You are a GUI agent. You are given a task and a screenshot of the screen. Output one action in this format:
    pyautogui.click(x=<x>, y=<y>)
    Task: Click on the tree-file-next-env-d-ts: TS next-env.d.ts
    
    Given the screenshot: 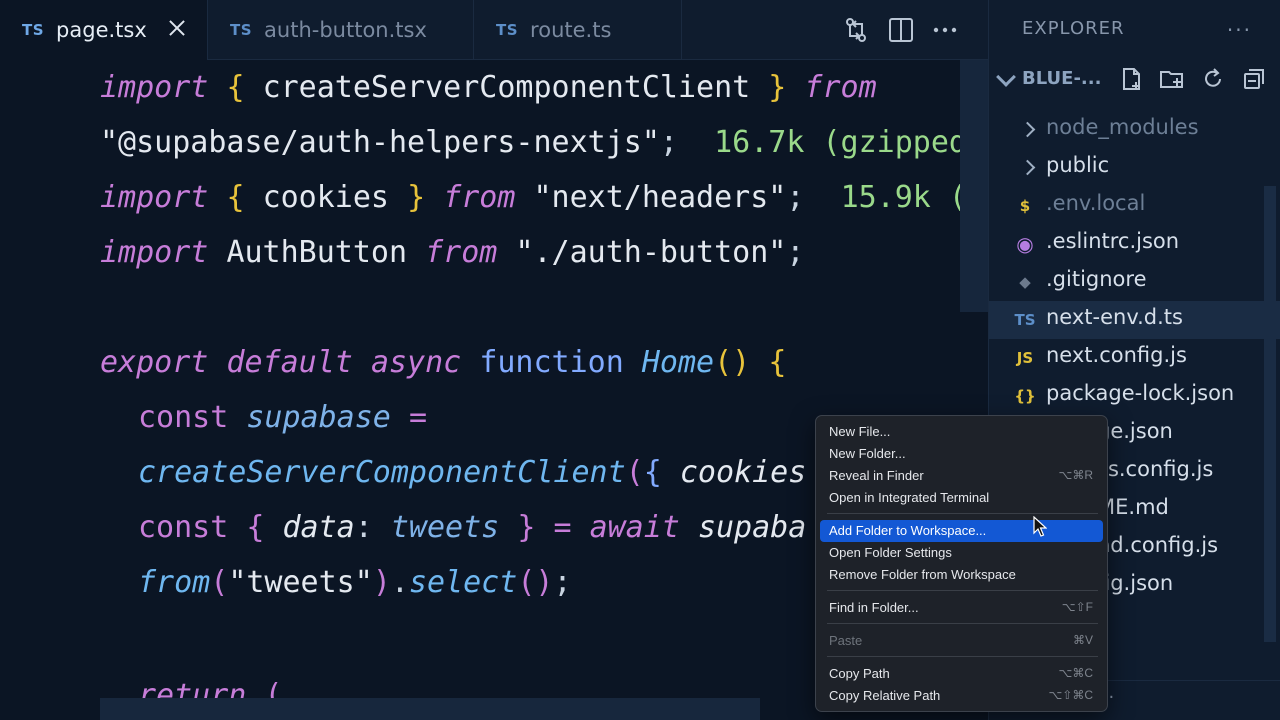 What is the action you would take?
    pyautogui.click(x=1134, y=320)
    